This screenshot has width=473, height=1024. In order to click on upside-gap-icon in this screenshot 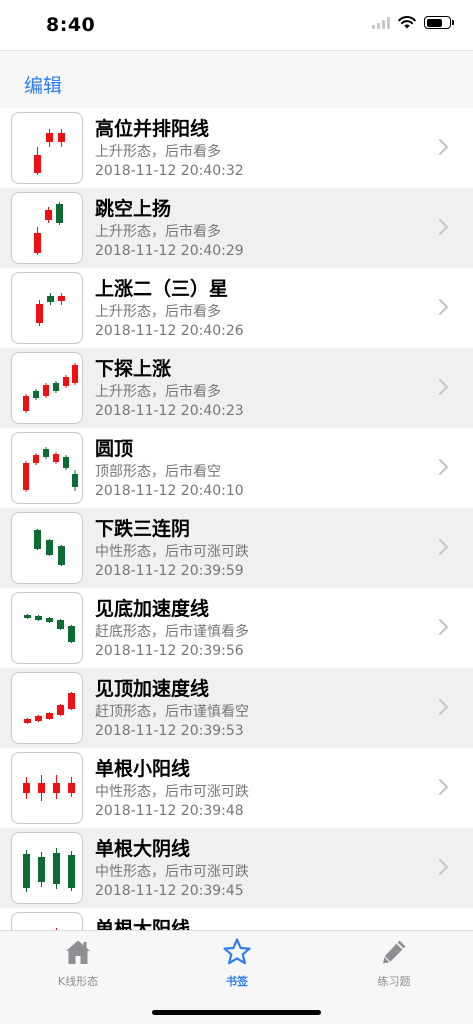, I will do `click(48, 228)`.